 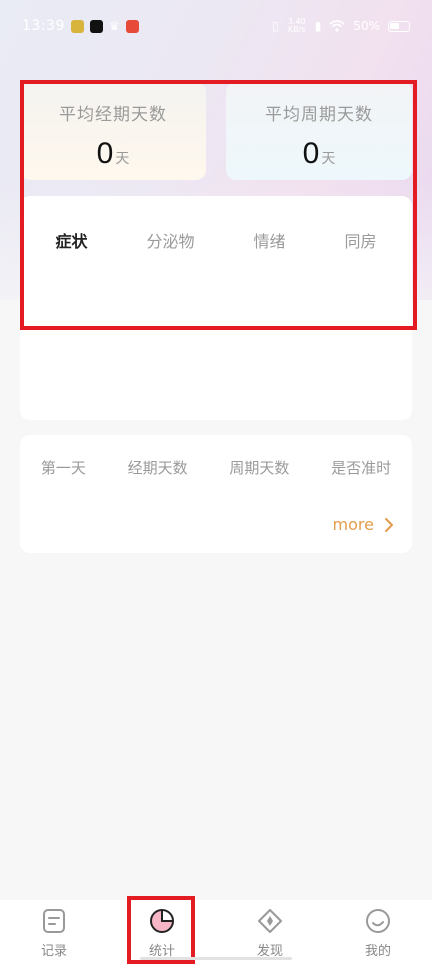 I want to click on more-link: more, so click(x=364, y=524).